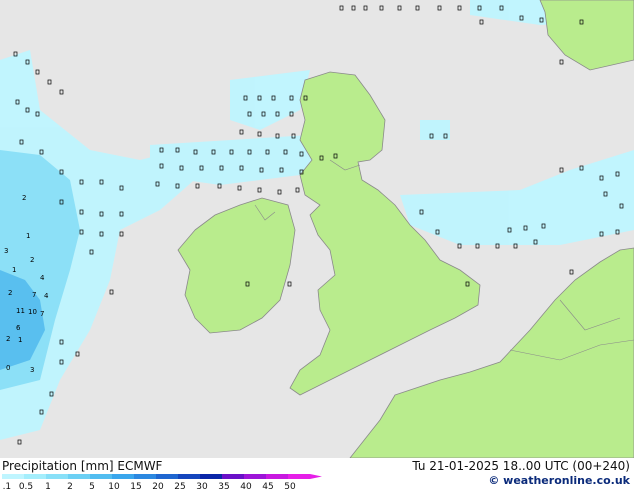  I want to click on legend-tick: 1, so click(48, 486).